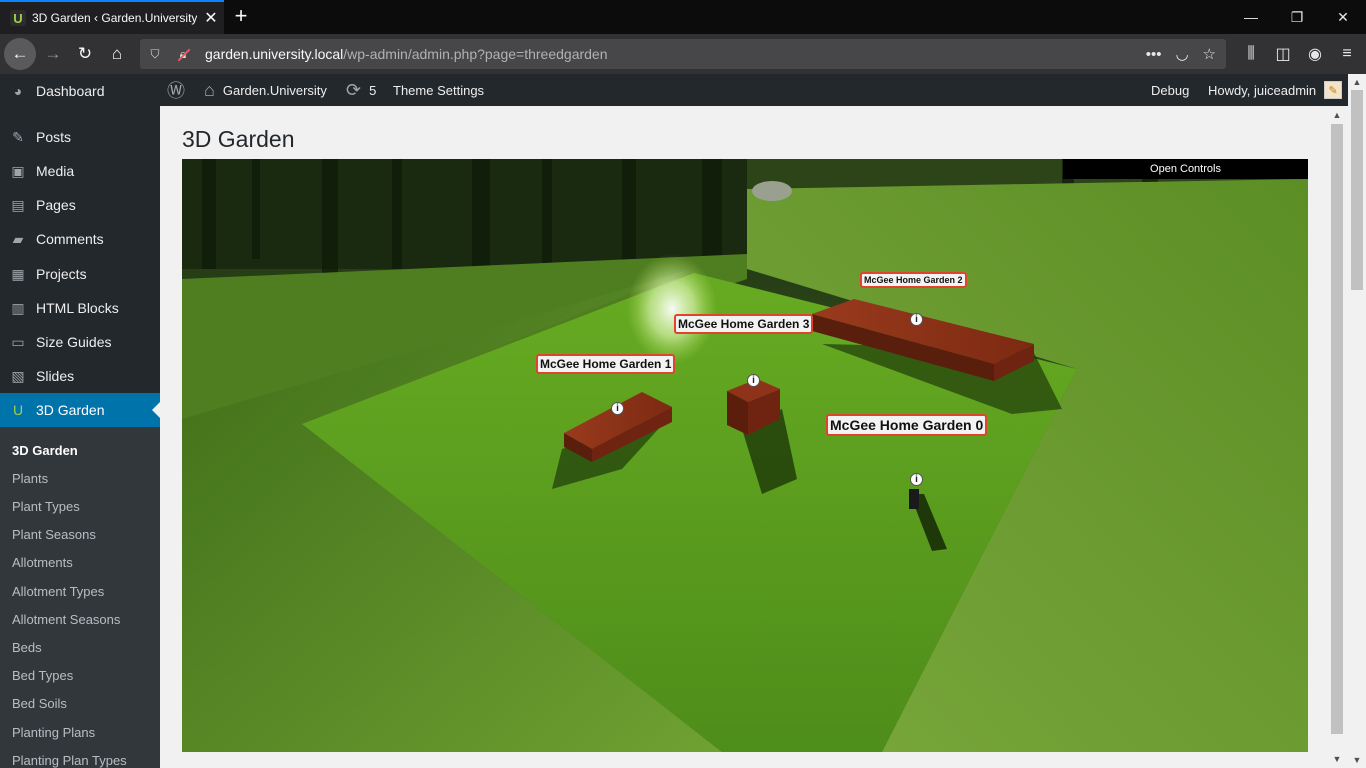  What do you see at coordinates (274, 54) in the screenshot?
I see `url-host: garden.university.local` at bounding box center [274, 54].